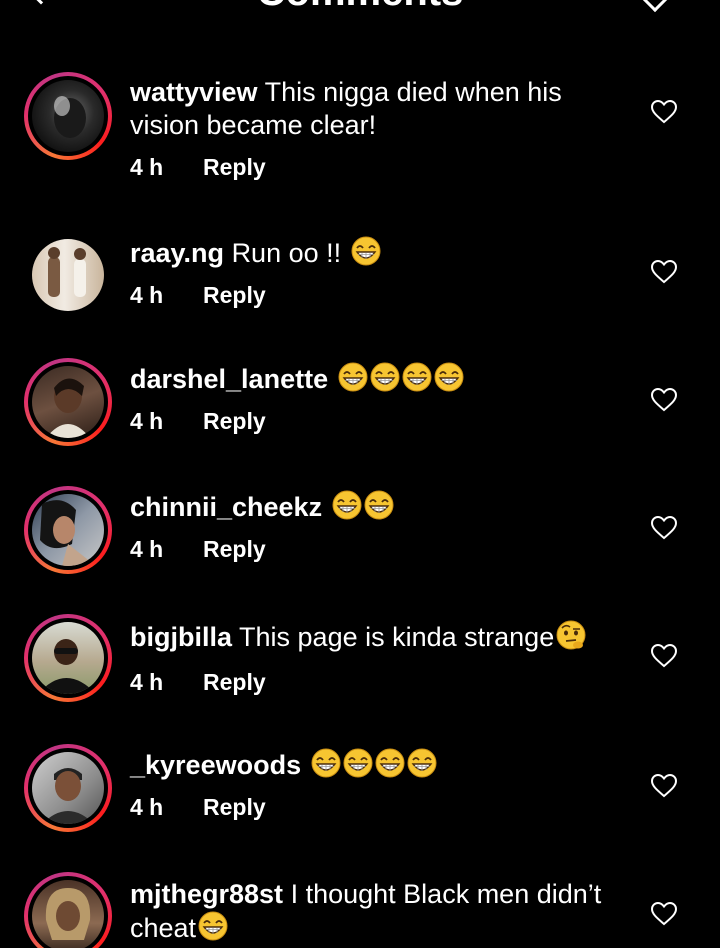 Image resolution: width=720 pixels, height=948 pixels. What do you see at coordinates (206, 894) in the screenshot?
I see `comment-username: mjthegr88st` at bounding box center [206, 894].